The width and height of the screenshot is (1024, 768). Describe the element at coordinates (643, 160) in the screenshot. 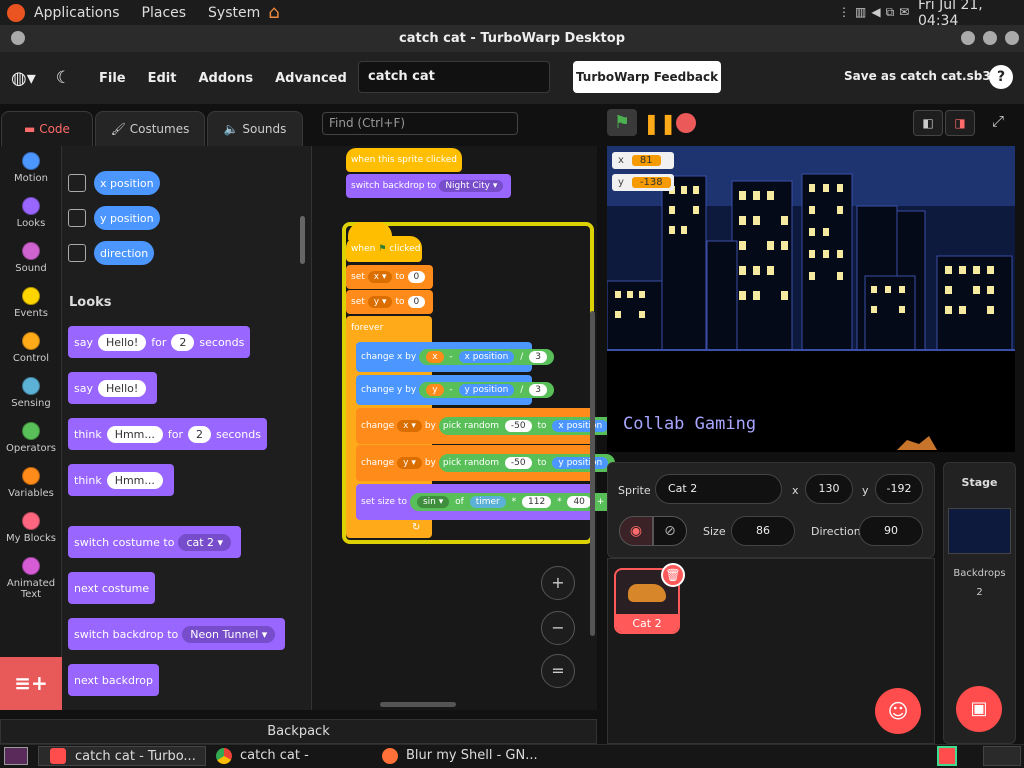

I see `x-monitor: x 81` at that location.